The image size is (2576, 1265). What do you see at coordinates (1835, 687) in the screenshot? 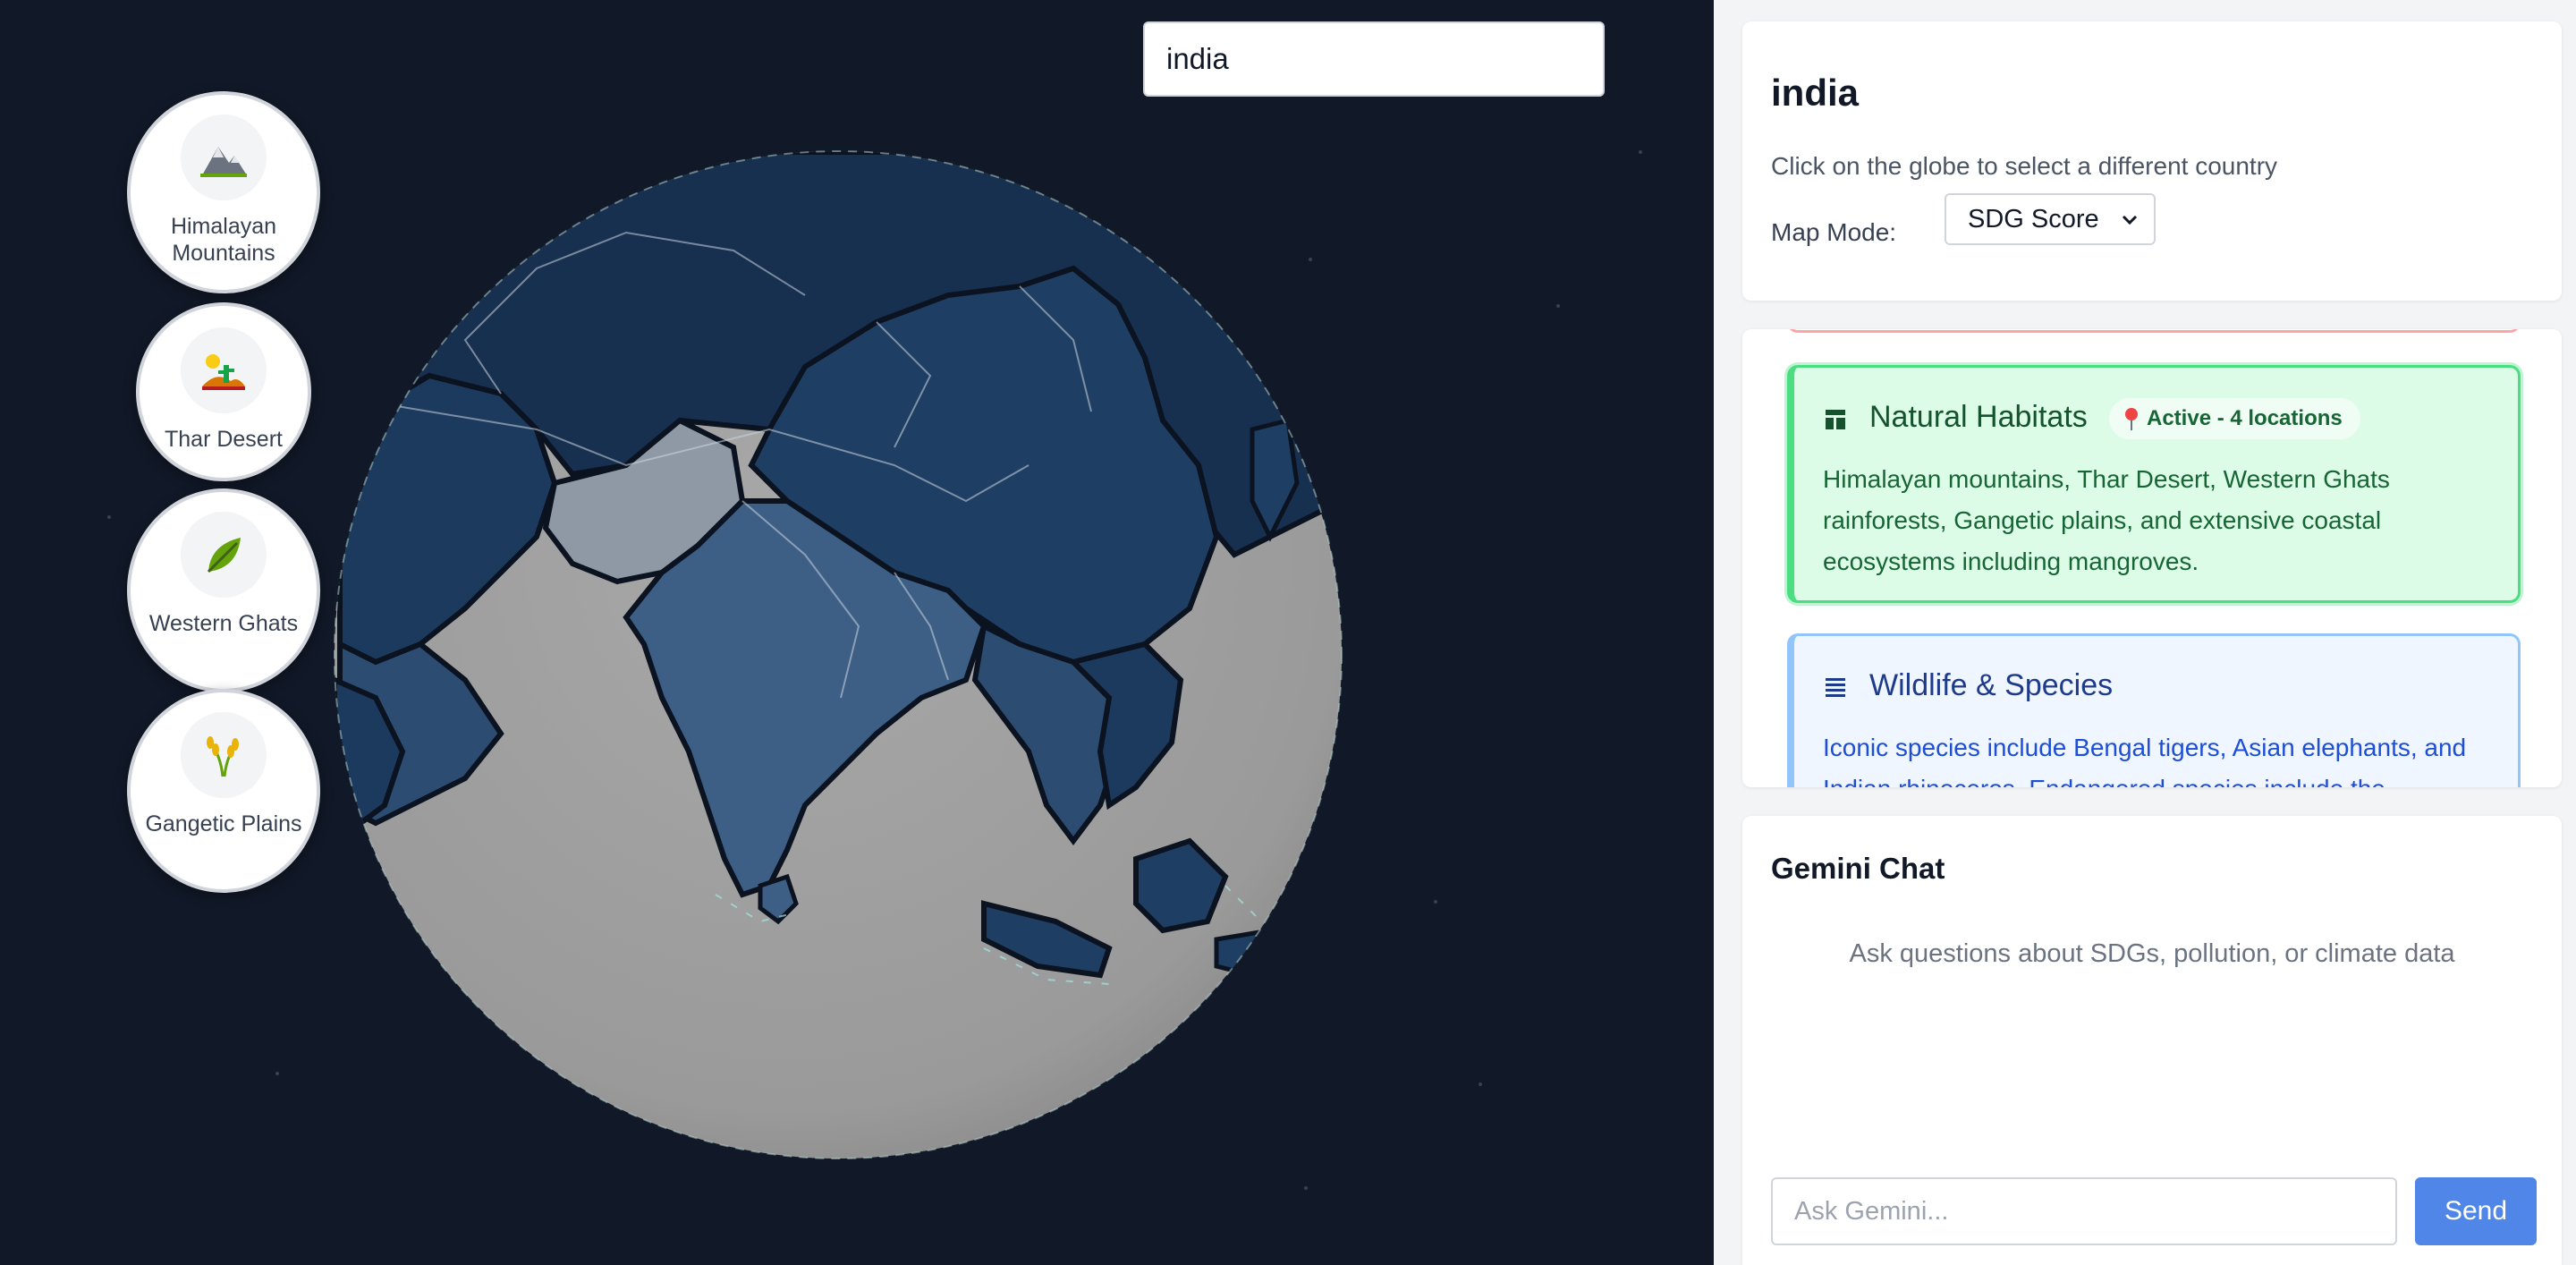
I see `list-icon` at bounding box center [1835, 687].